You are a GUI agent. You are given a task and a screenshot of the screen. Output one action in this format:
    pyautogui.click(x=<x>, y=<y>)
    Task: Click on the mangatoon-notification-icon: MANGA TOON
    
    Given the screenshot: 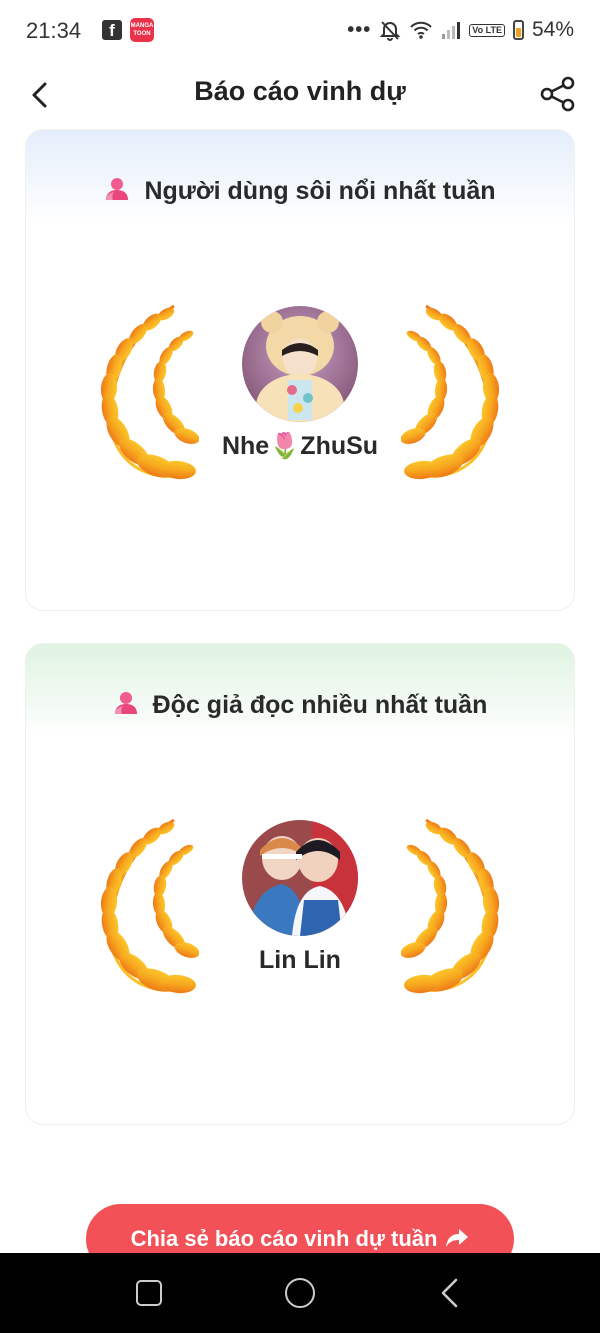 What is the action you would take?
    pyautogui.click(x=142, y=30)
    